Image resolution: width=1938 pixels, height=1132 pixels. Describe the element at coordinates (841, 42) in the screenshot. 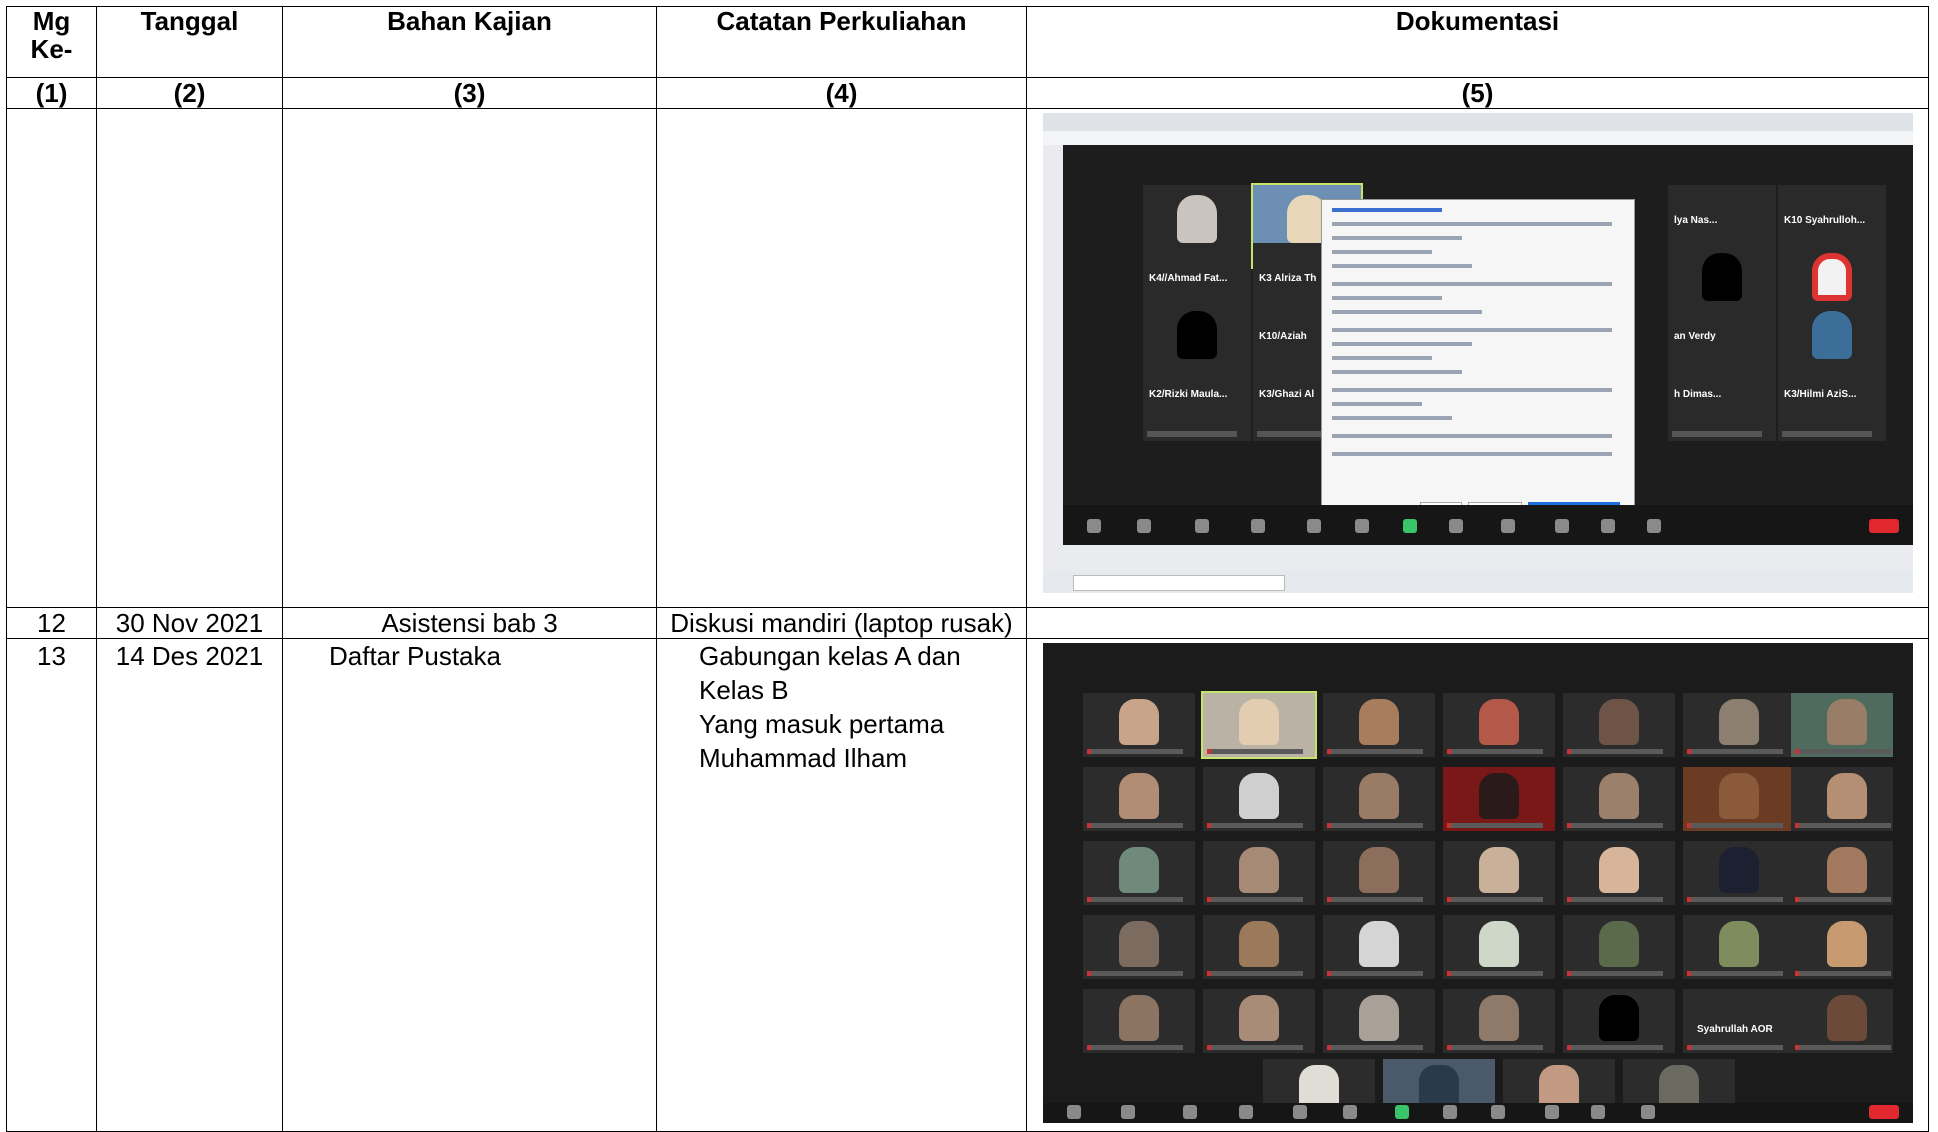

I see `header-catatan: Catatan Perkuliahan` at that location.